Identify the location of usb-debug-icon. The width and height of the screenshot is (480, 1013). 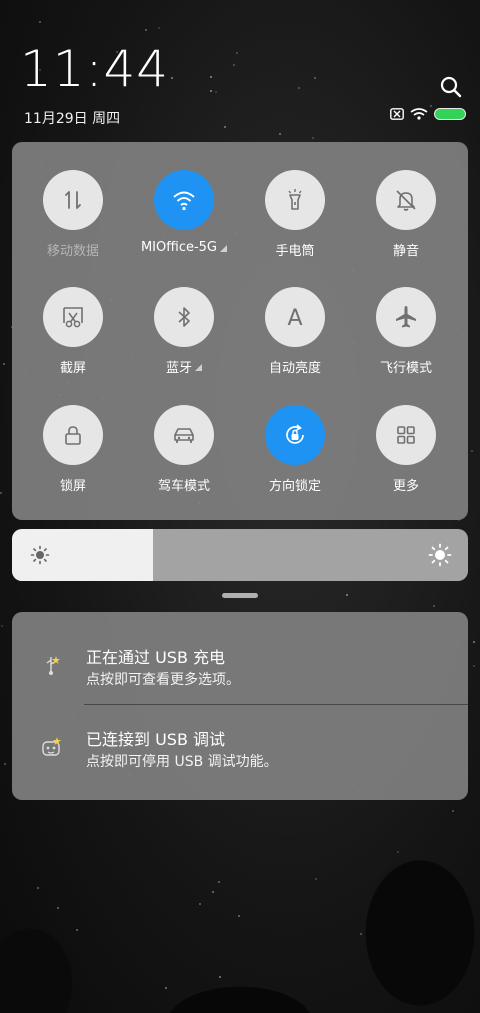
(51, 746).